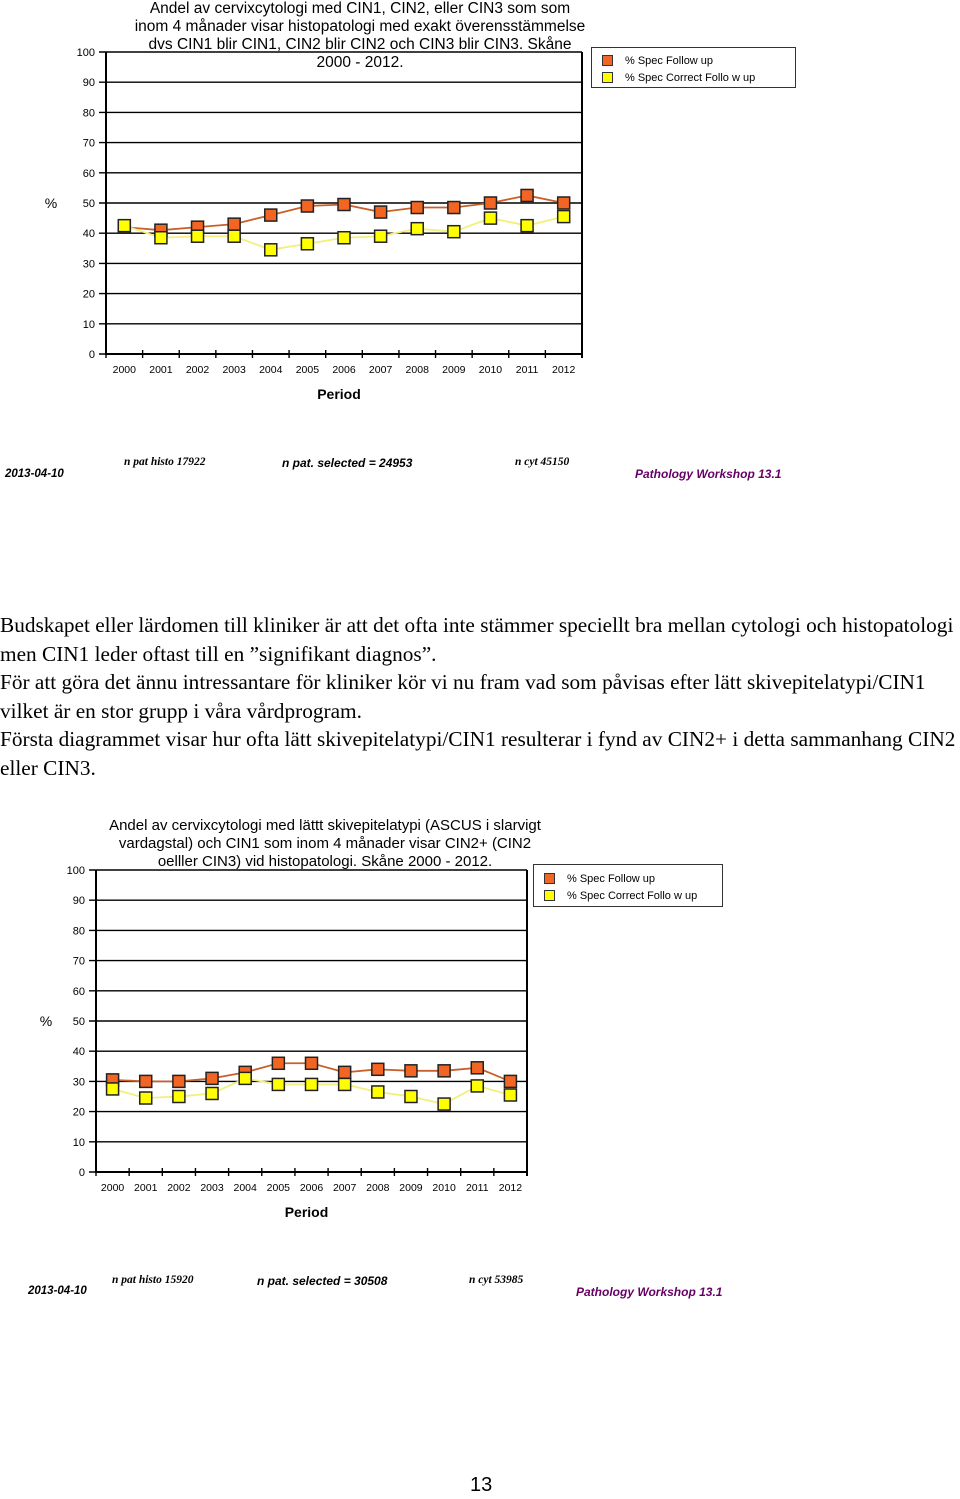 Image resolution: width=960 pixels, height=1499 pixels. I want to click on legend-item-spec-follow-up: % Spec Follow up, so click(693, 60).